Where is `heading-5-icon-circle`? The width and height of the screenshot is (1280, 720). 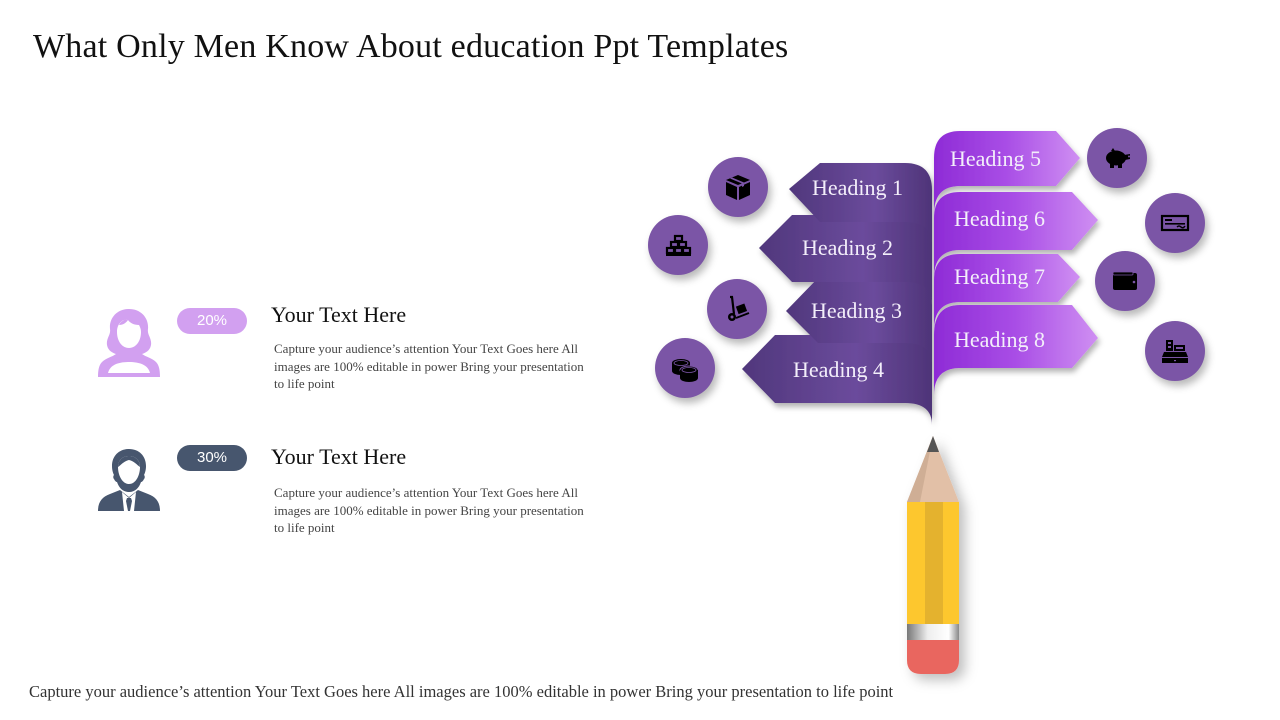 heading-5-icon-circle is located at coordinates (1117, 158).